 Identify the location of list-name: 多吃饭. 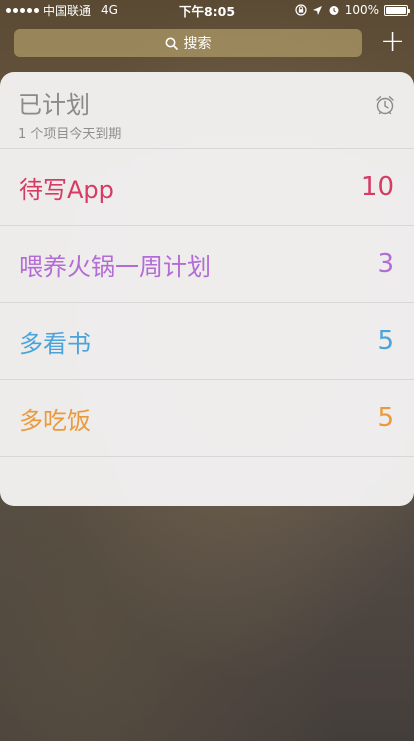
(55, 420).